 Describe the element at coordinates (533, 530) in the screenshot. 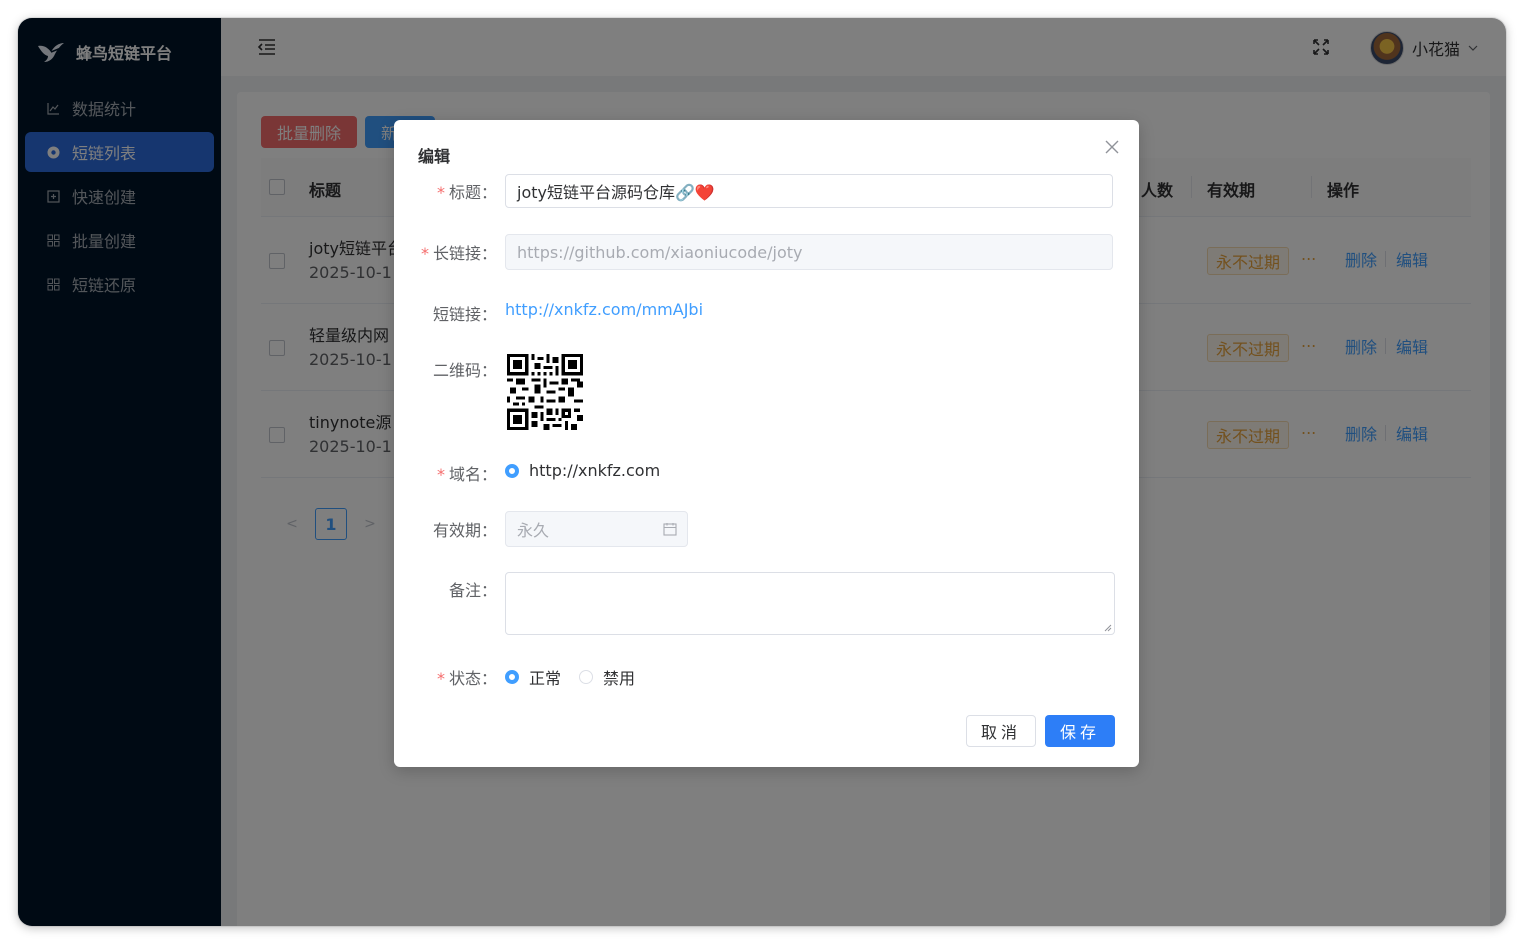

I see `validity-placeholder: 永久` at that location.